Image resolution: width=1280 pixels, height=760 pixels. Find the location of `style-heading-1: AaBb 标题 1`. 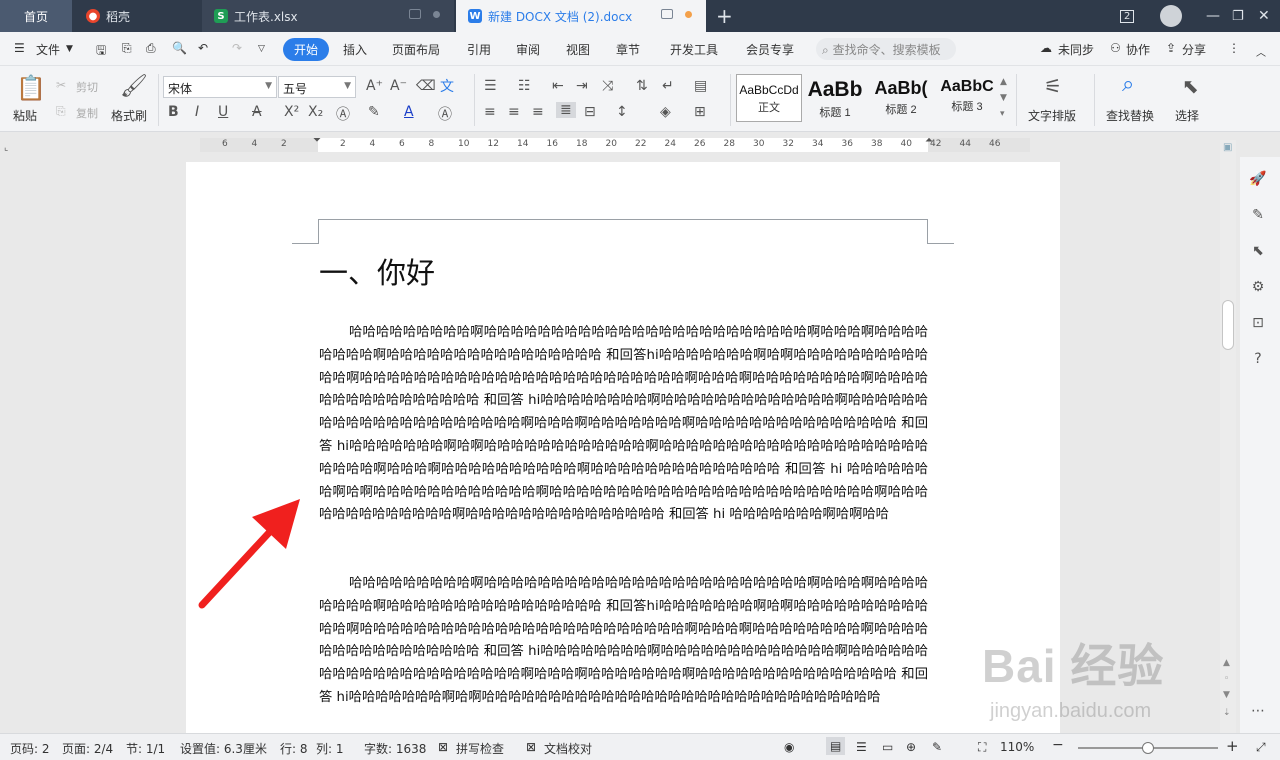

style-heading-1: AaBb 标题 1 is located at coordinates (835, 98).